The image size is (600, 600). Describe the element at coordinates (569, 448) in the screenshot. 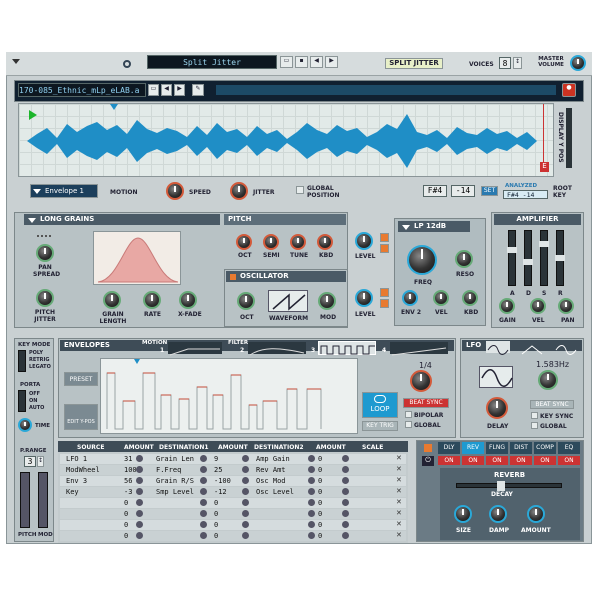

I see `fx-tab-eq: EQ` at that location.